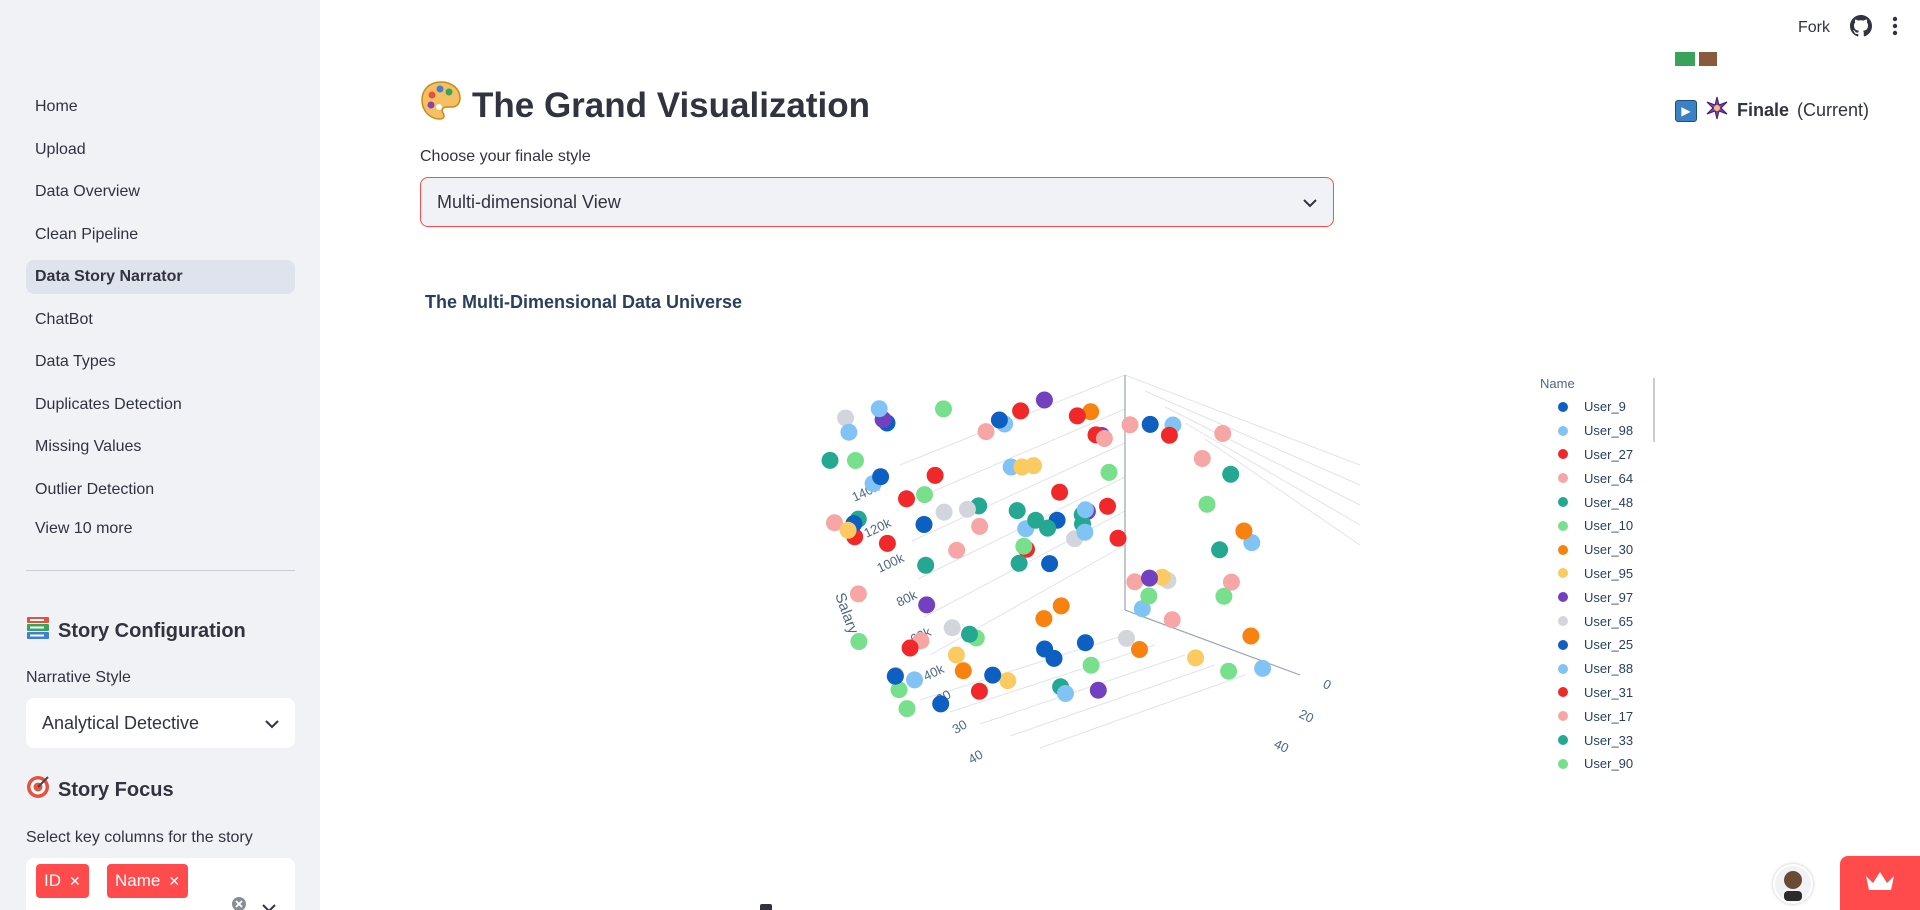 This screenshot has height=910, width=1920. I want to click on view-more-link: View 10 more, so click(84, 529).